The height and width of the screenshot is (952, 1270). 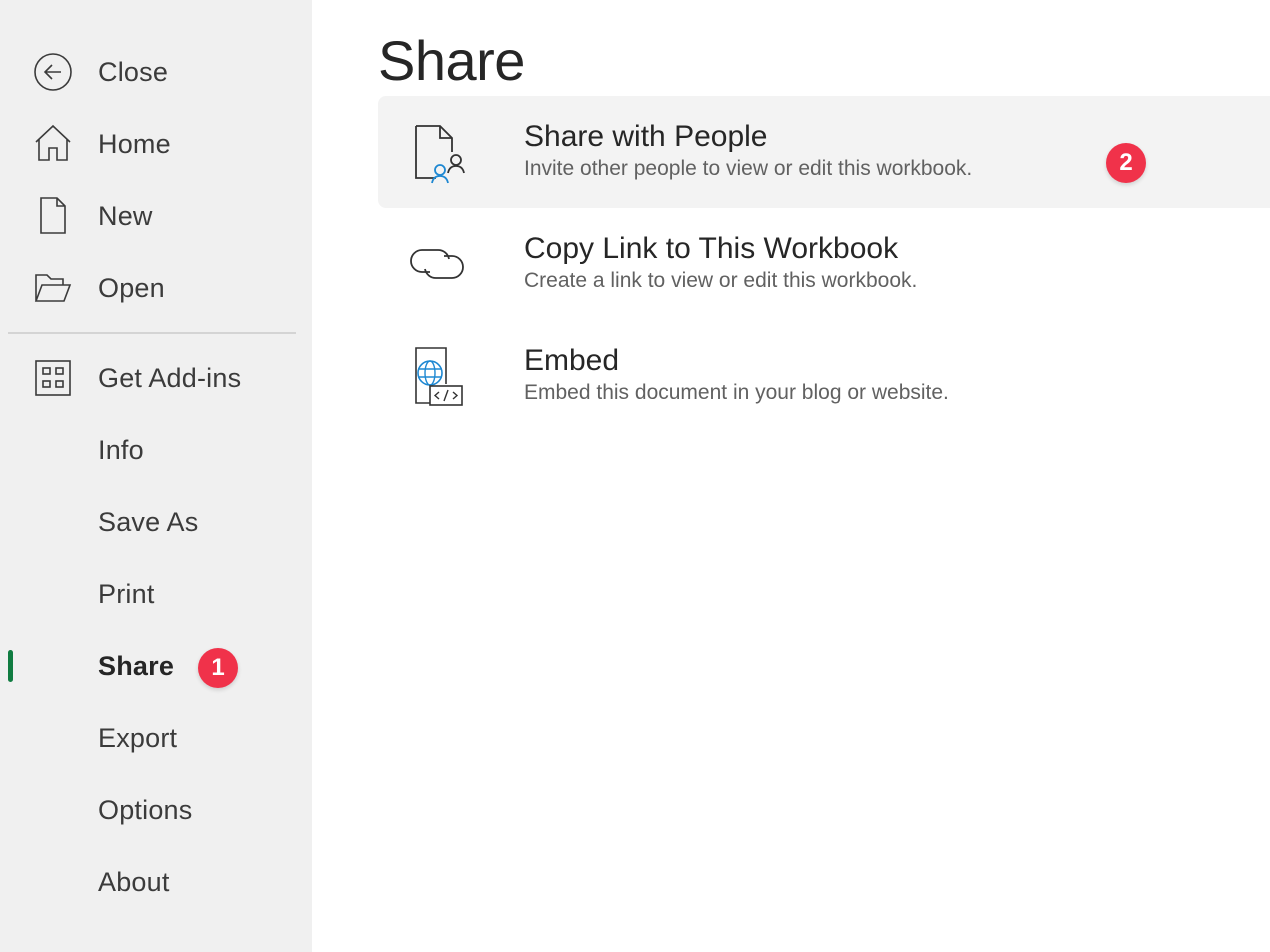 What do you see at coordinates (10, 666) in the screenshot?
I see `active-indicator` at bounding box center [10, 666].